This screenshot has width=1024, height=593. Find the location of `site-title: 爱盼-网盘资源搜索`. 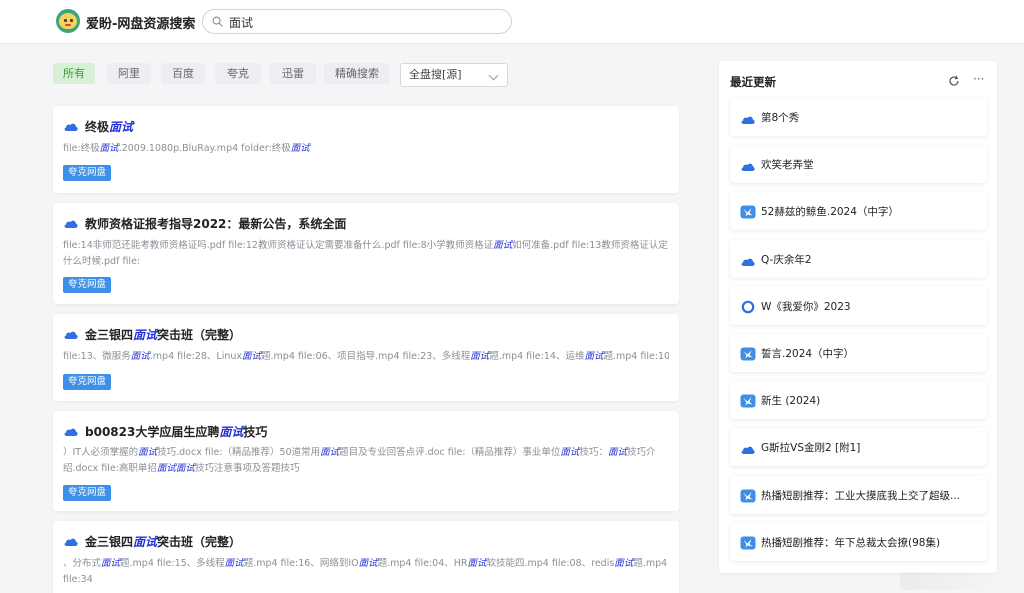

site-title: 爱盼-网盘资源搜索 is located at coordinates (140, 22).